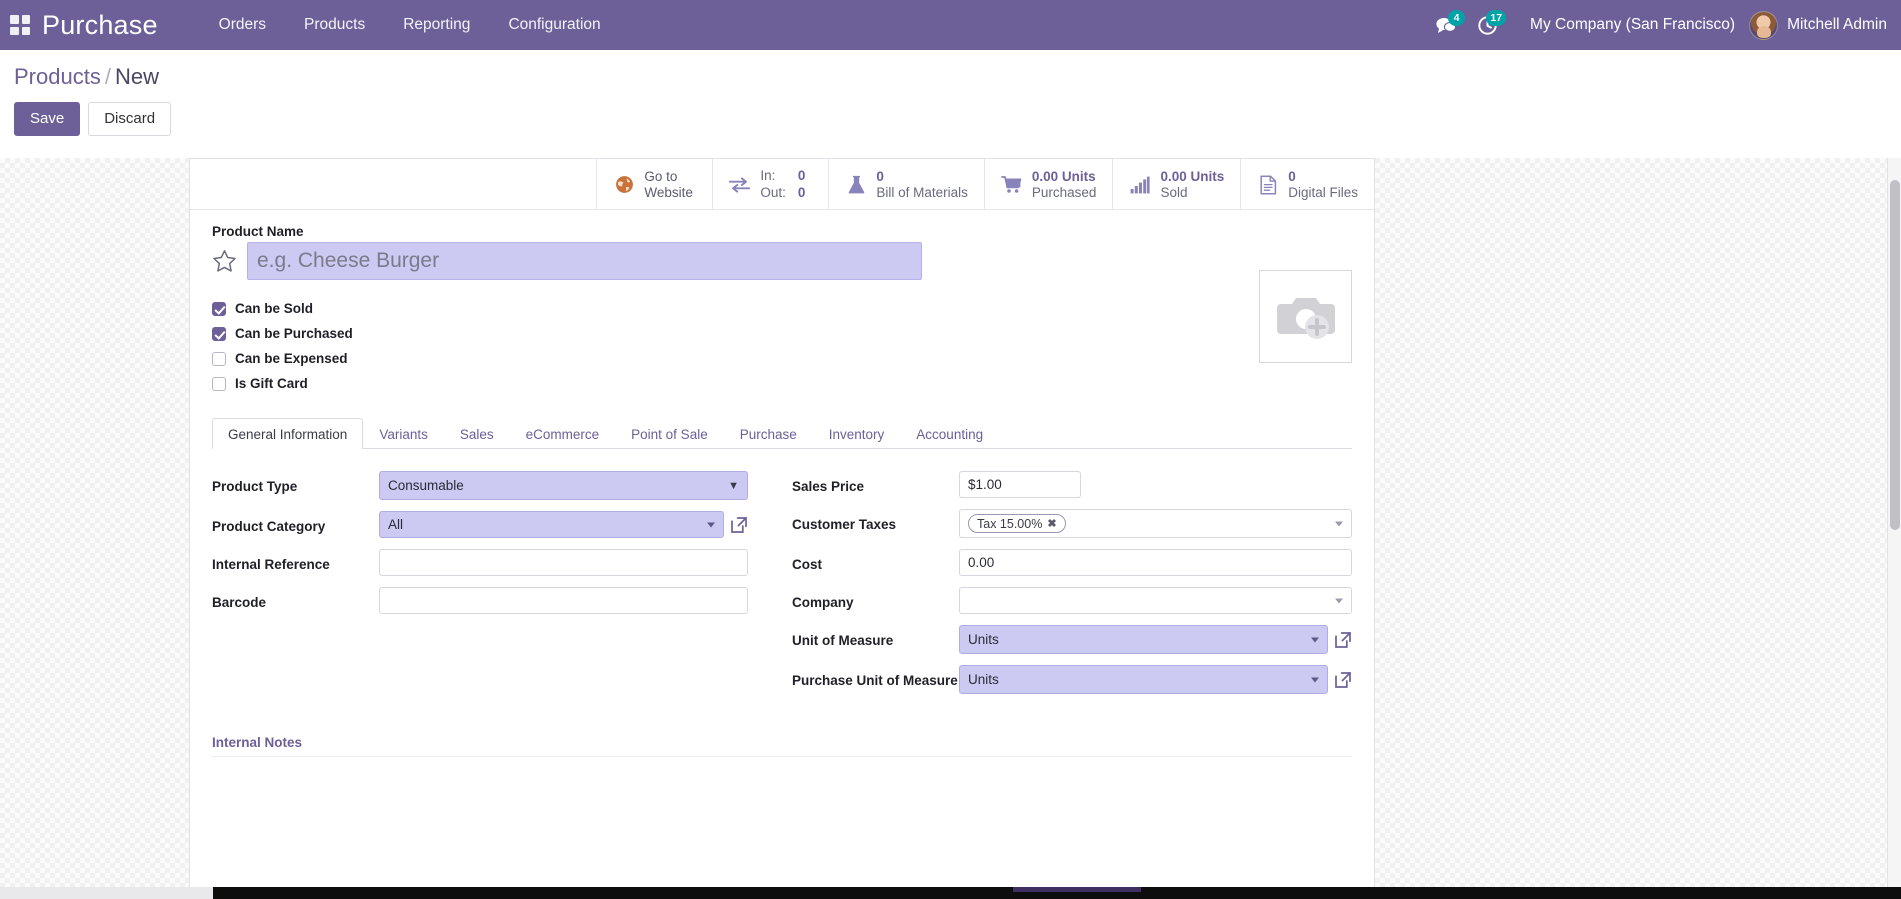 This screenshot has height=899, width=1901. What do you see at coordinates (1048, 184) in the screenshot?
I see `stat-purchased: 0.00 Units Purchased` at bounding box center [1048, 184].